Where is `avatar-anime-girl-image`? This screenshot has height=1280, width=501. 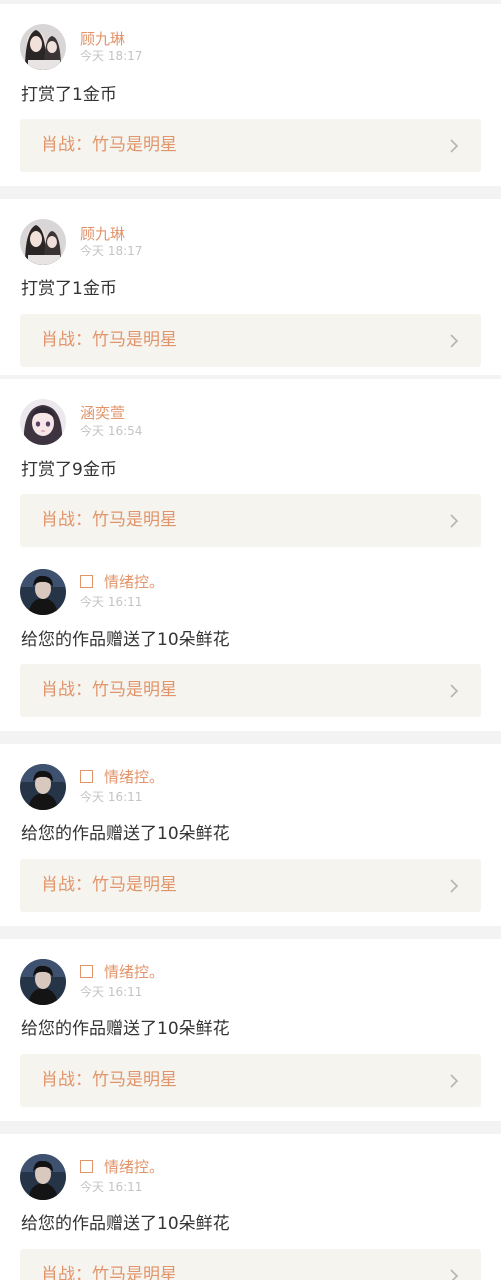 avatar-anime-girl-image is located at coordinates (43, 422).